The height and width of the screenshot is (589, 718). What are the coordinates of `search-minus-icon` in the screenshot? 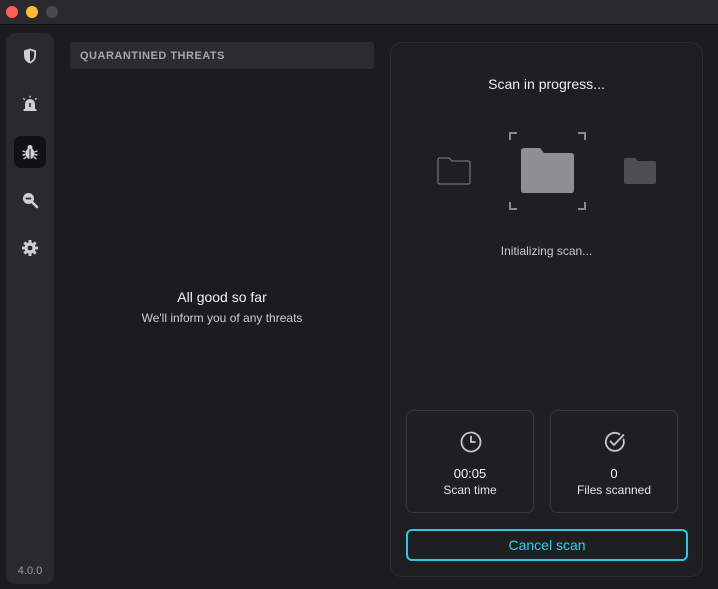 It's located at (31, 201).